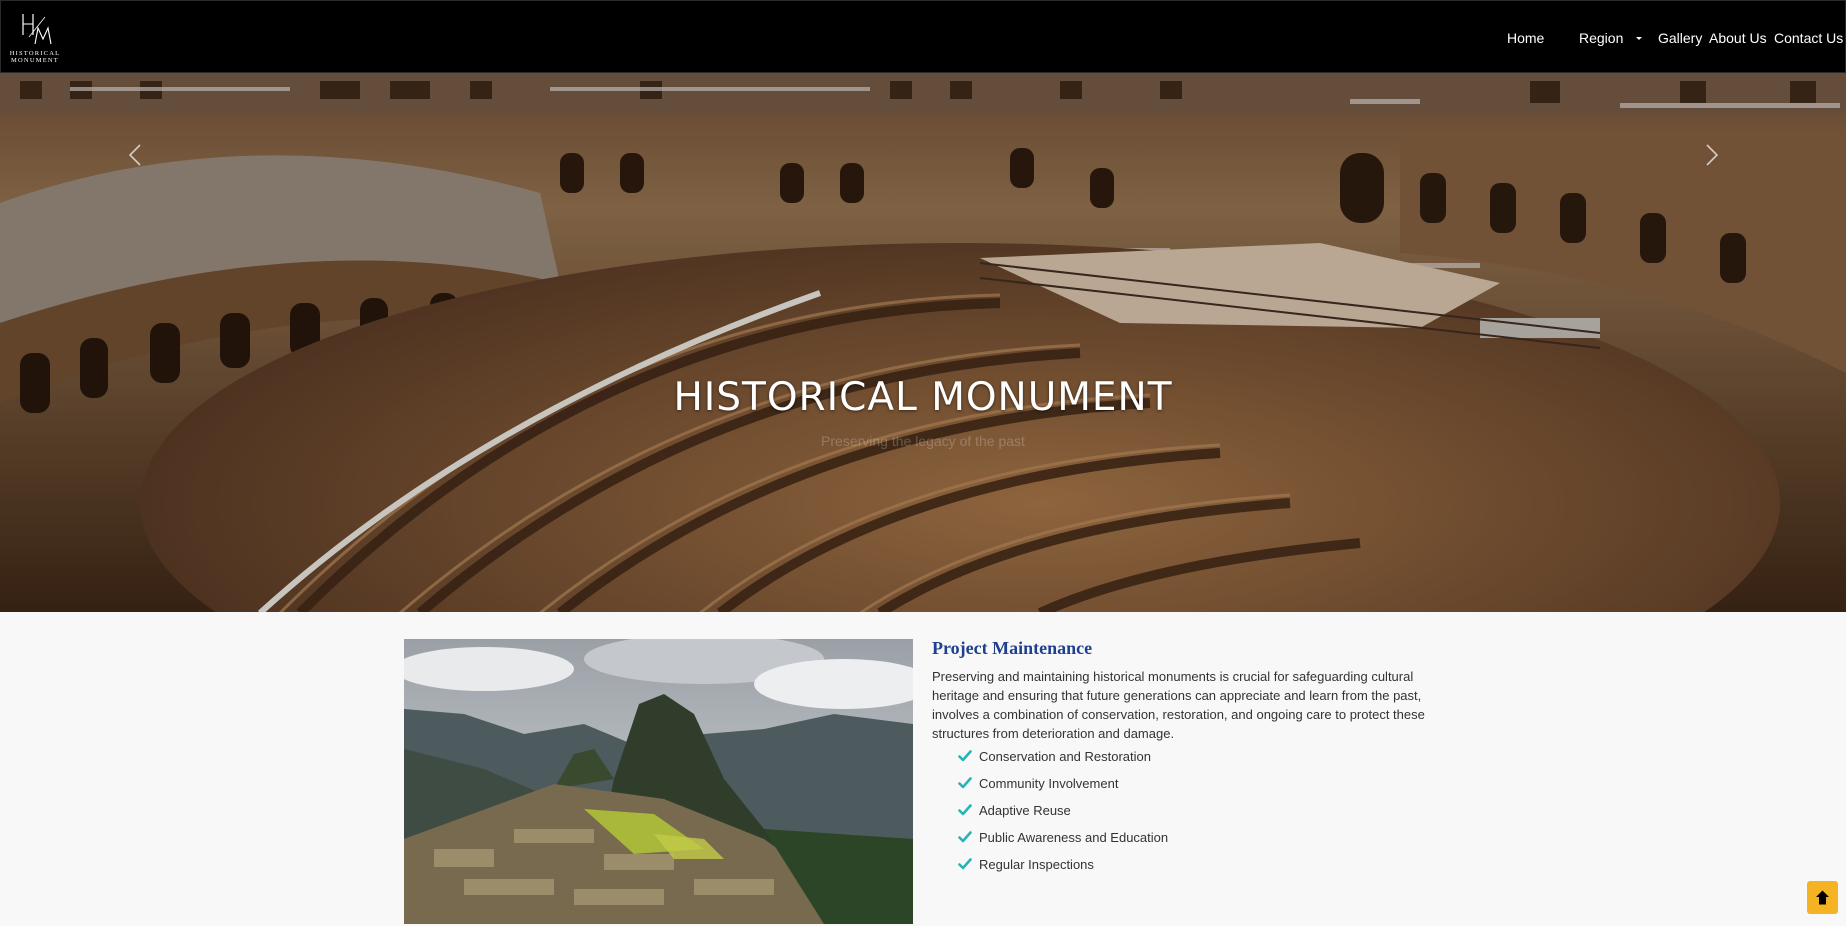 The height and width of the screenshot is (926, 1846). I want to click on list-item: Conservation and Restoration, so click(1063, 761).